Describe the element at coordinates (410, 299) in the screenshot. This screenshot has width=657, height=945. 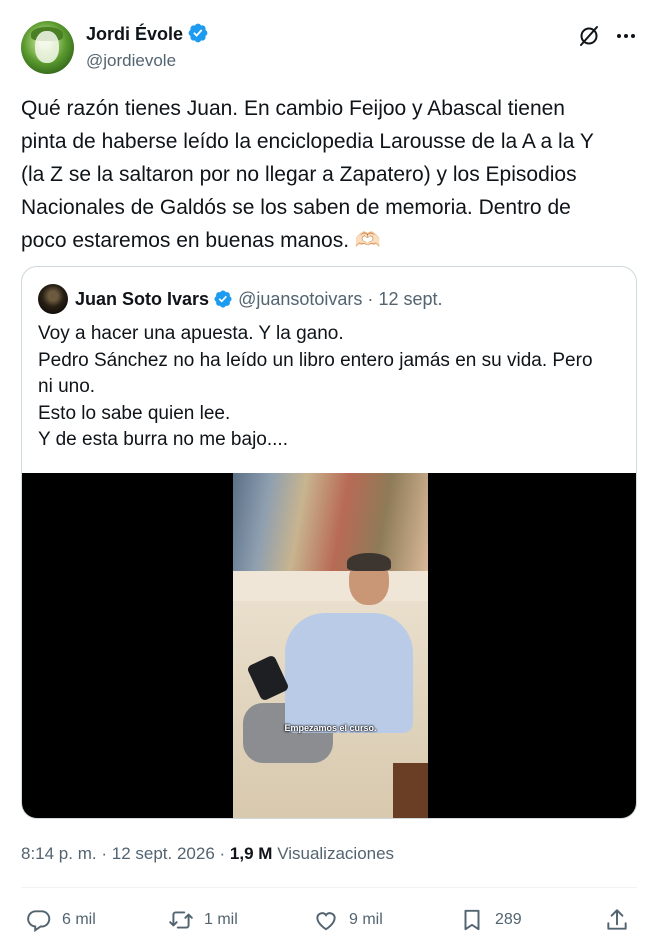
I see `quoted-date: 12 sept.` at that location.